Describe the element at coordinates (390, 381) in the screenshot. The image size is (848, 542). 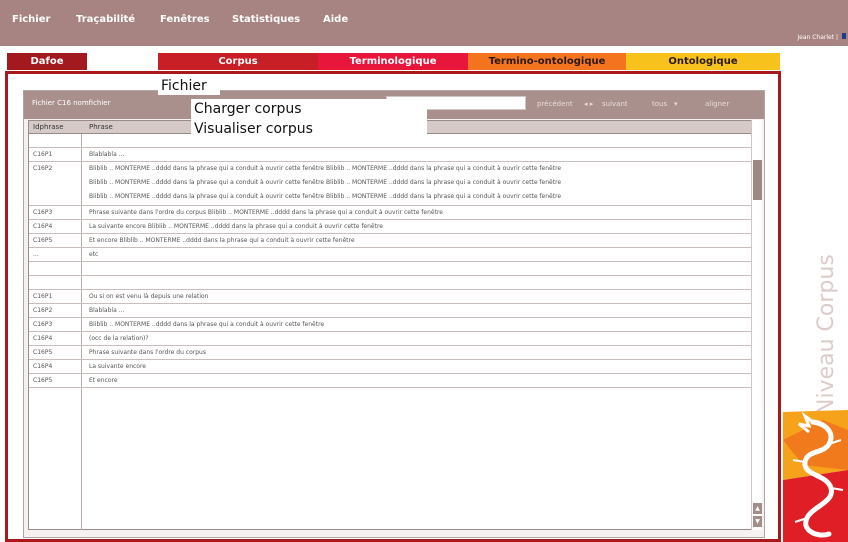
I see `table-row: C16P5 Et encore` at that location.